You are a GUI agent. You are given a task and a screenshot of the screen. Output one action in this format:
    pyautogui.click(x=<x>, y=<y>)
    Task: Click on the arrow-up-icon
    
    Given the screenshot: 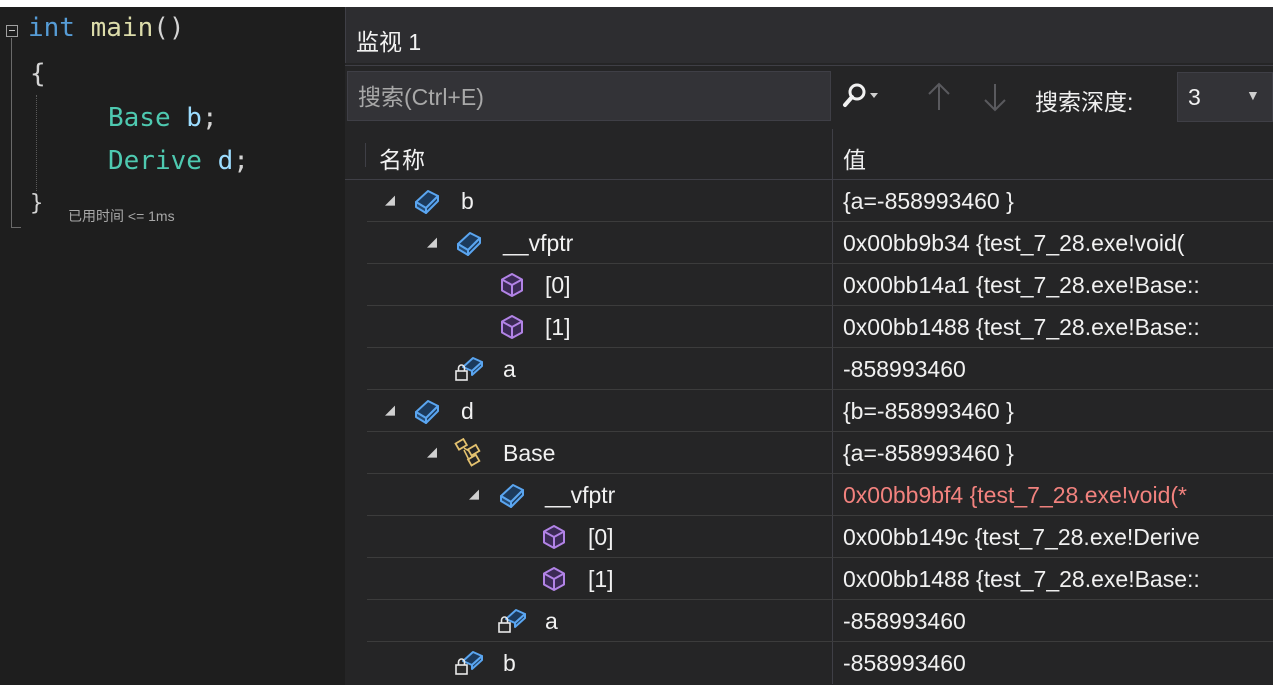 What is the action you would take?
    pyautogui.click(x=939, y=96)
    